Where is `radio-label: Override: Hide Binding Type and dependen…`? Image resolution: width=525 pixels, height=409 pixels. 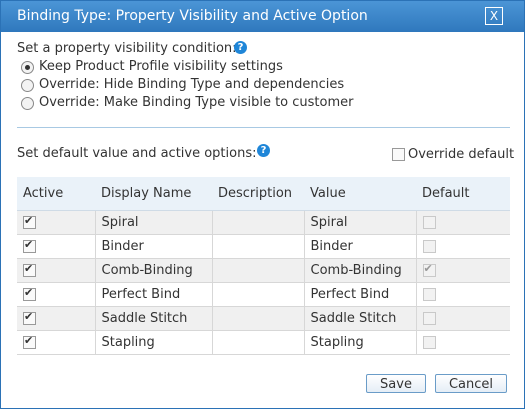 radio-label: Override: Hide Binding Type and dependen… is located at coordinates (192, 84).